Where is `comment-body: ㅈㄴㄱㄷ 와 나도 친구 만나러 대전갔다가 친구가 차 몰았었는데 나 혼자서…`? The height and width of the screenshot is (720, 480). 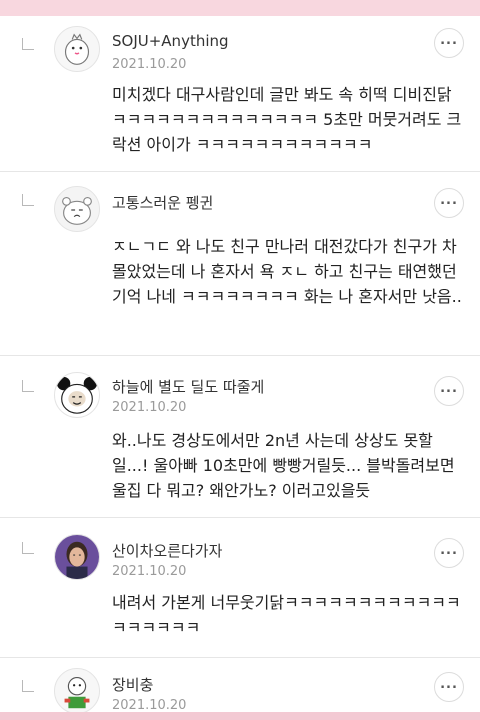 comment-body: ㅈㄴㄱㄷ 와 나도 친구 만나러 대전갔다가 친구가 차 몰았었는데 나 혼자서… is located at coordinates (287, 271).